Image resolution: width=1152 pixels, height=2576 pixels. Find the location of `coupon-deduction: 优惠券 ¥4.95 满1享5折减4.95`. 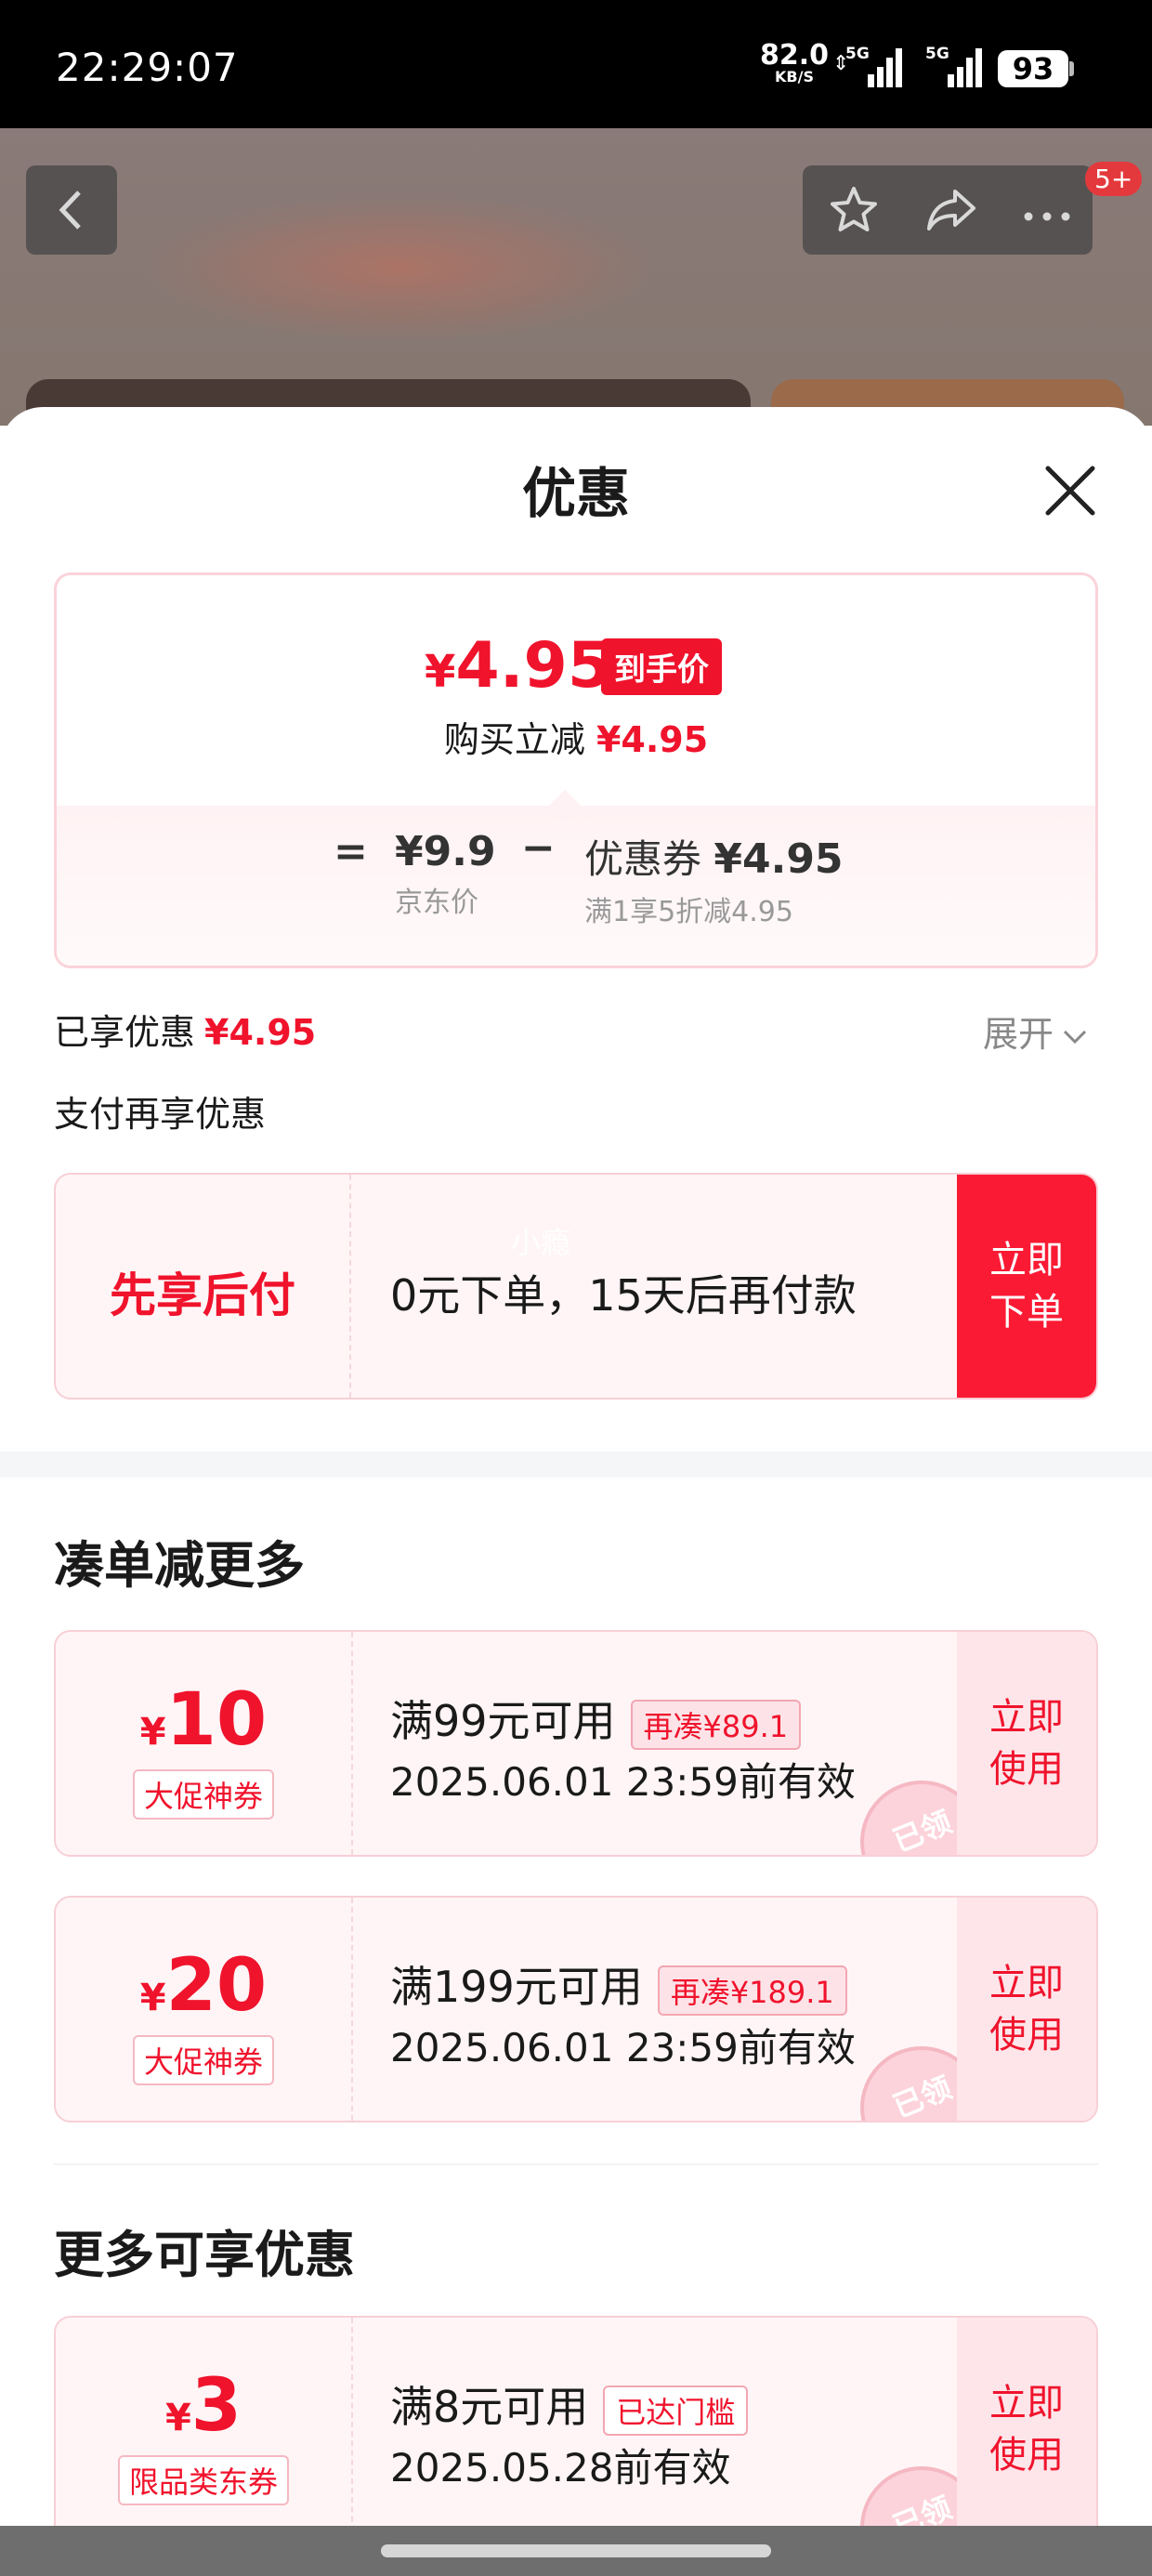

coupon-deduction: 优惠券 ¥4.95 满1享5折减4.95 is located at coordinates (714, 881).